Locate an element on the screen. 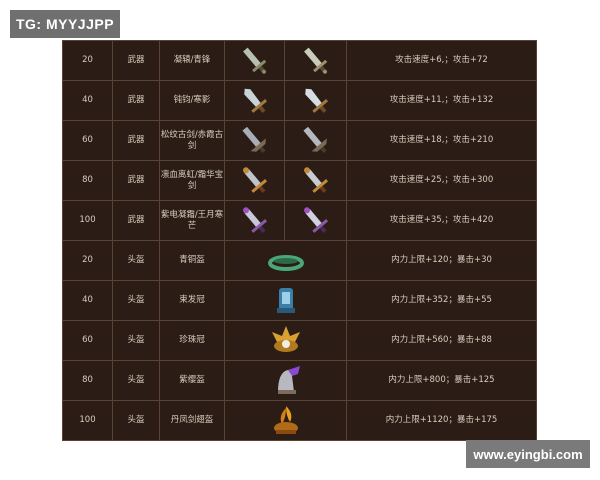  bronze-helmet-icon is located at coordinates (285, 260).